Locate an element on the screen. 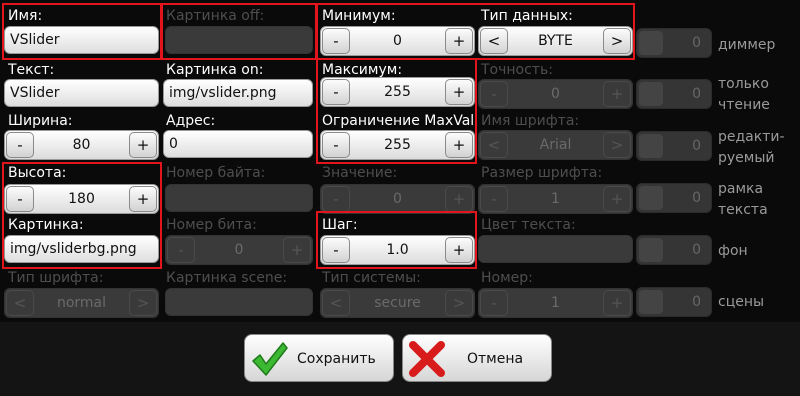 This screenshot has width=800, height=396. number-plus-button: + is located at coordinates (617, 303).